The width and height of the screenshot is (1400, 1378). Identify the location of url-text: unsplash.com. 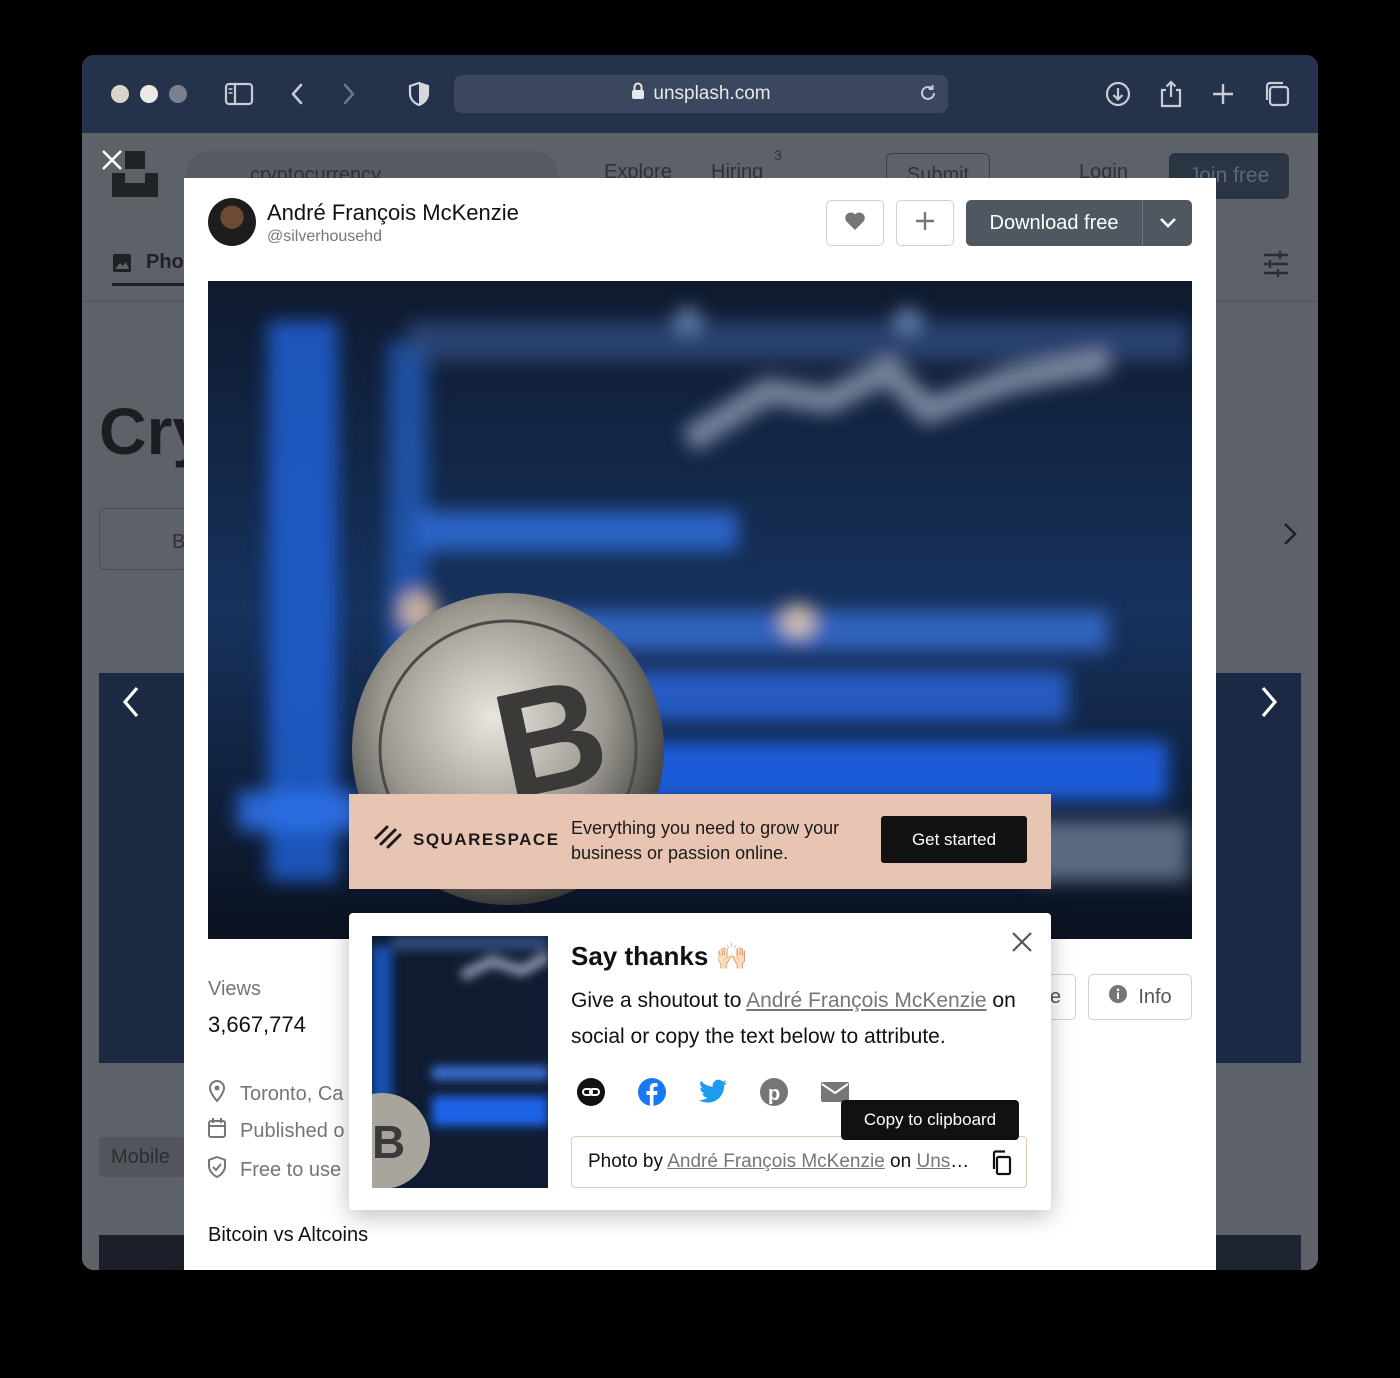
(712, 93).